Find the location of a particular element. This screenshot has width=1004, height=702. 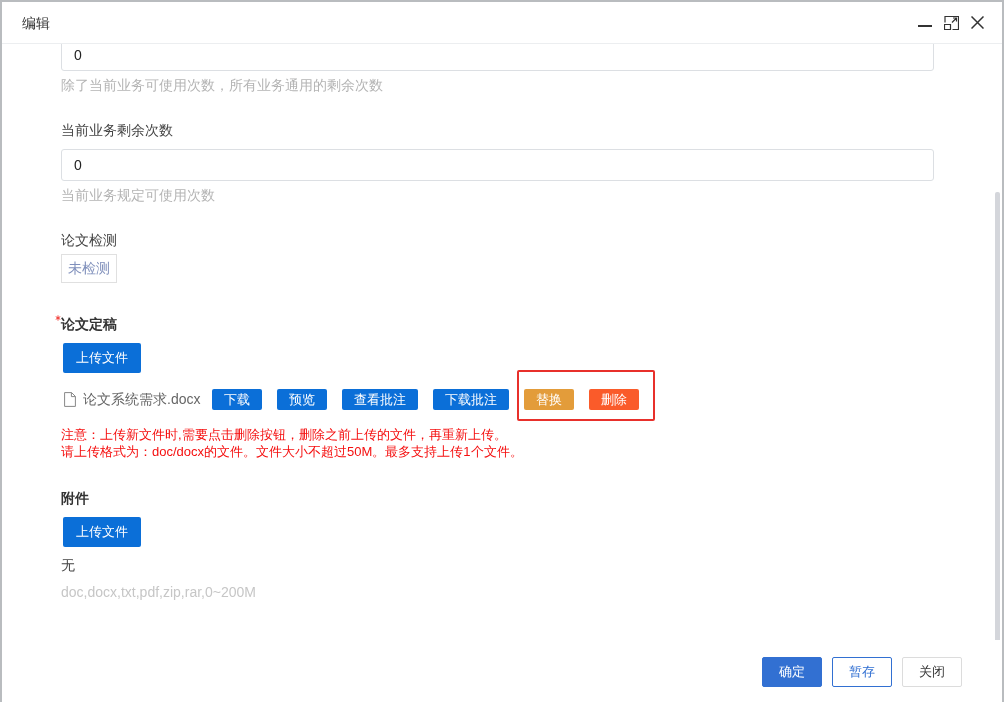

warning-text: 请上传格式为：doc/docx的文件。文件大小不超过50M。最多支持上传1个文件。 is located at coordinates (292, 451).